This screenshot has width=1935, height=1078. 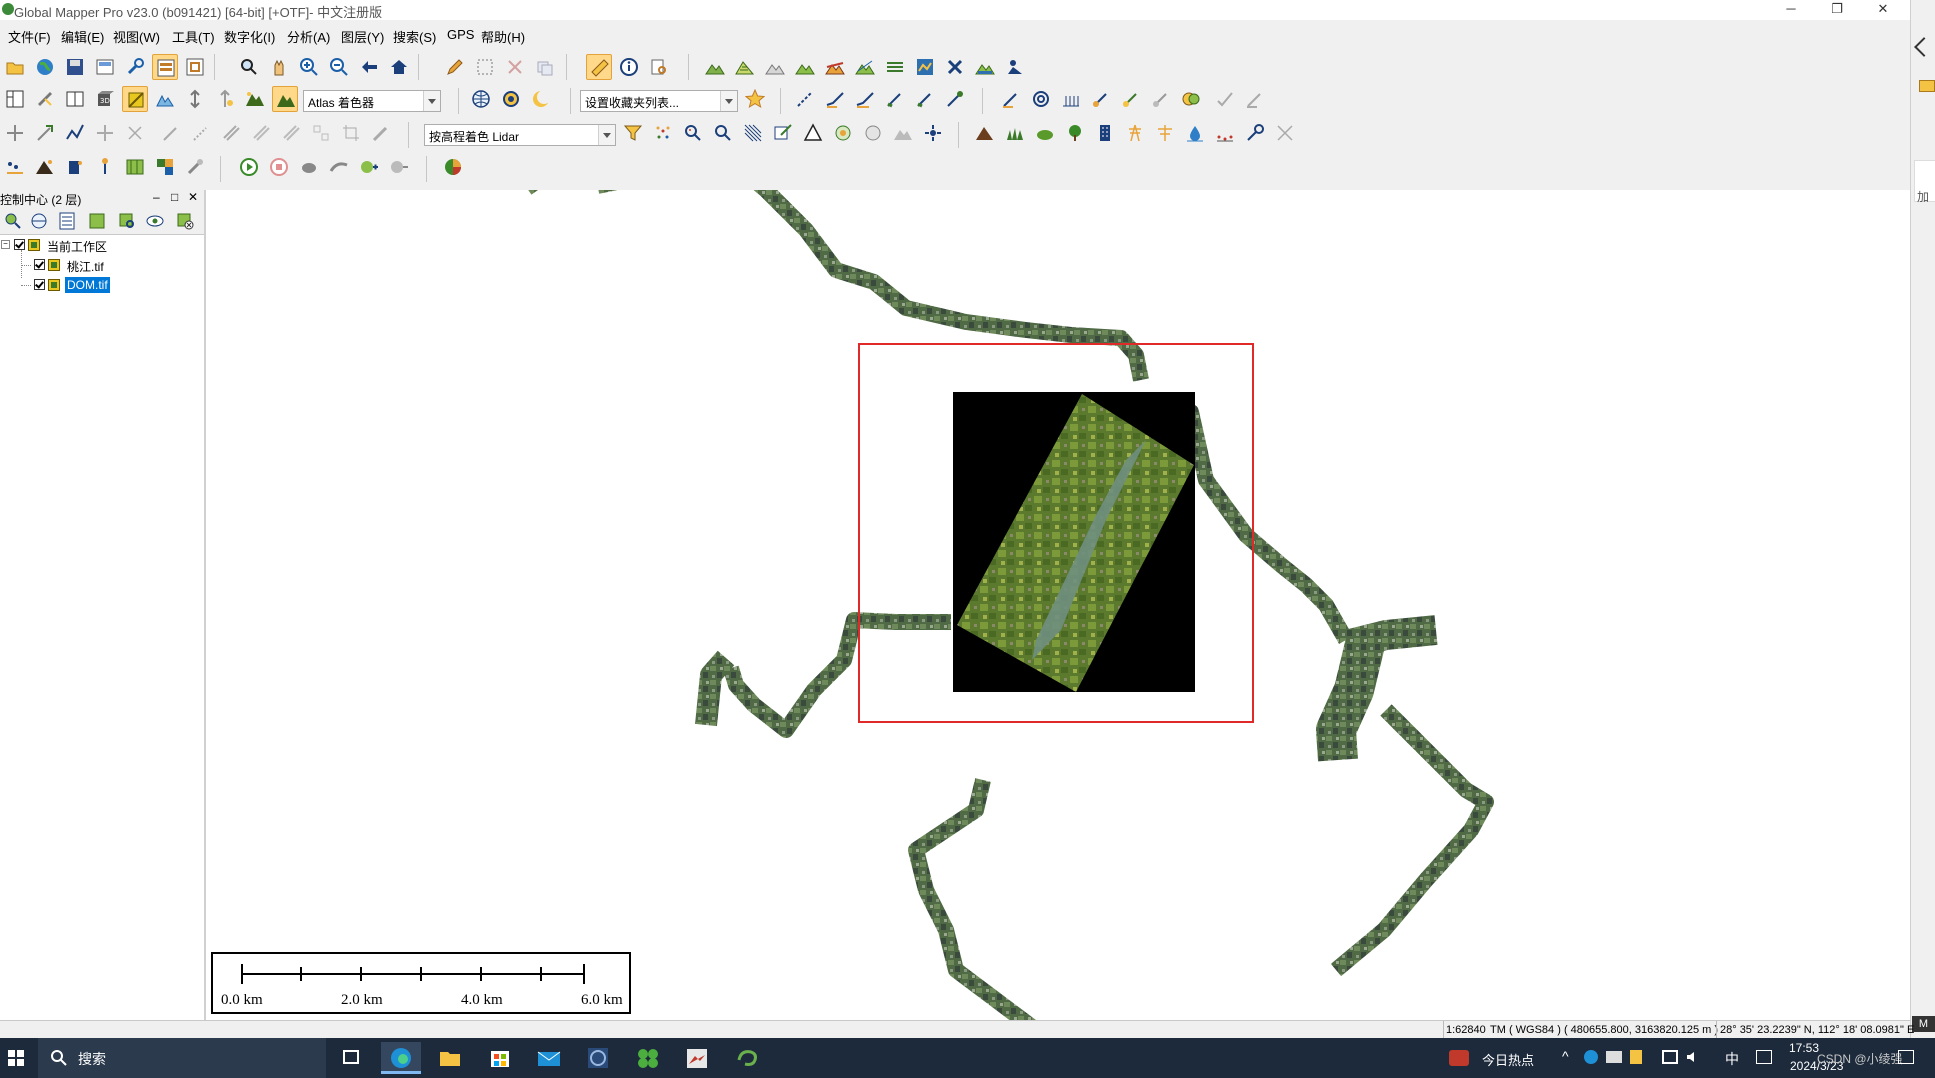 What do you see at coordinates (598, 1058) in the screenshot?
I see `global-mapper-taskbar-icon` at bounding box center [598, 1058].